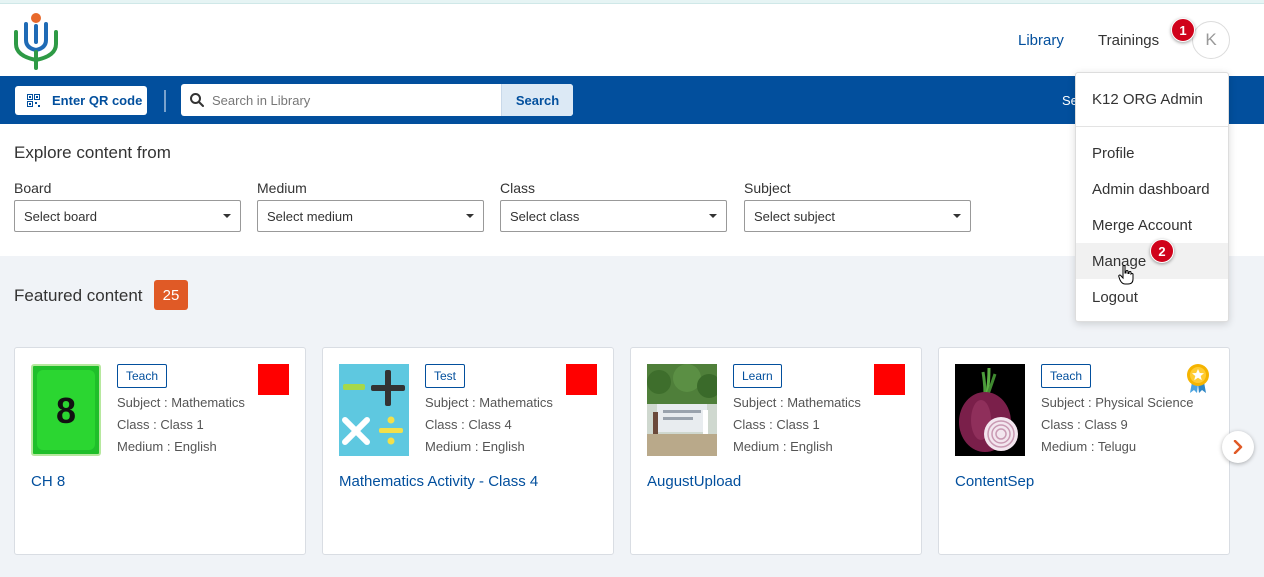 The height and width of the screenshot is (577, 1264). I want to click on filter-label: Class, so click(518, 188).